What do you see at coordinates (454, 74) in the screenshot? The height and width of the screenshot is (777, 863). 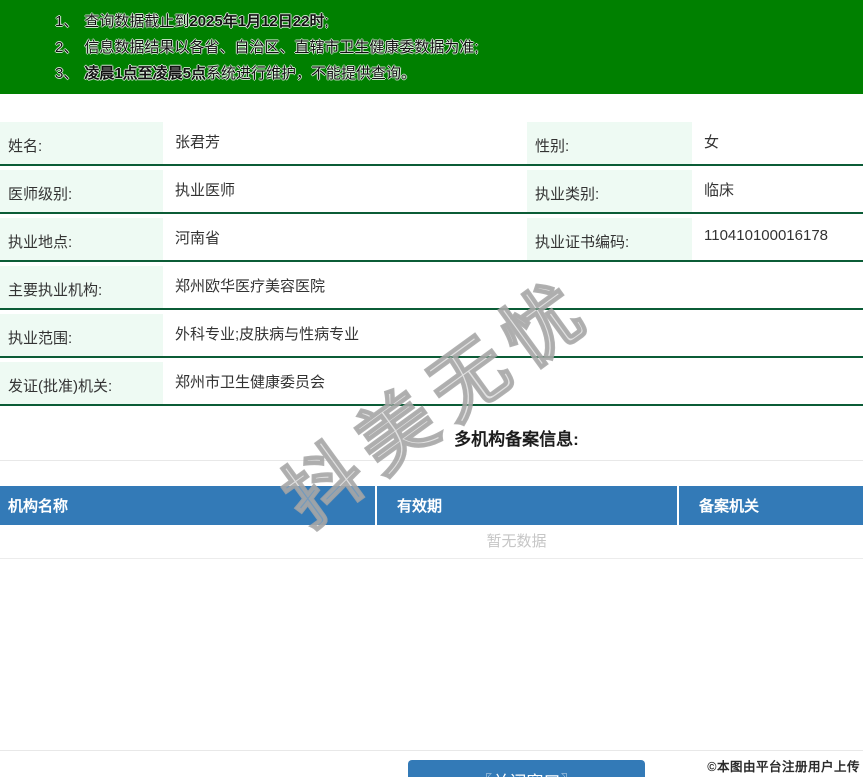 I see `notice-item-3: 3、 凌晨1点至凌晨5点系统进行维护，不能提供查询。` at bounding box center [454, 74].